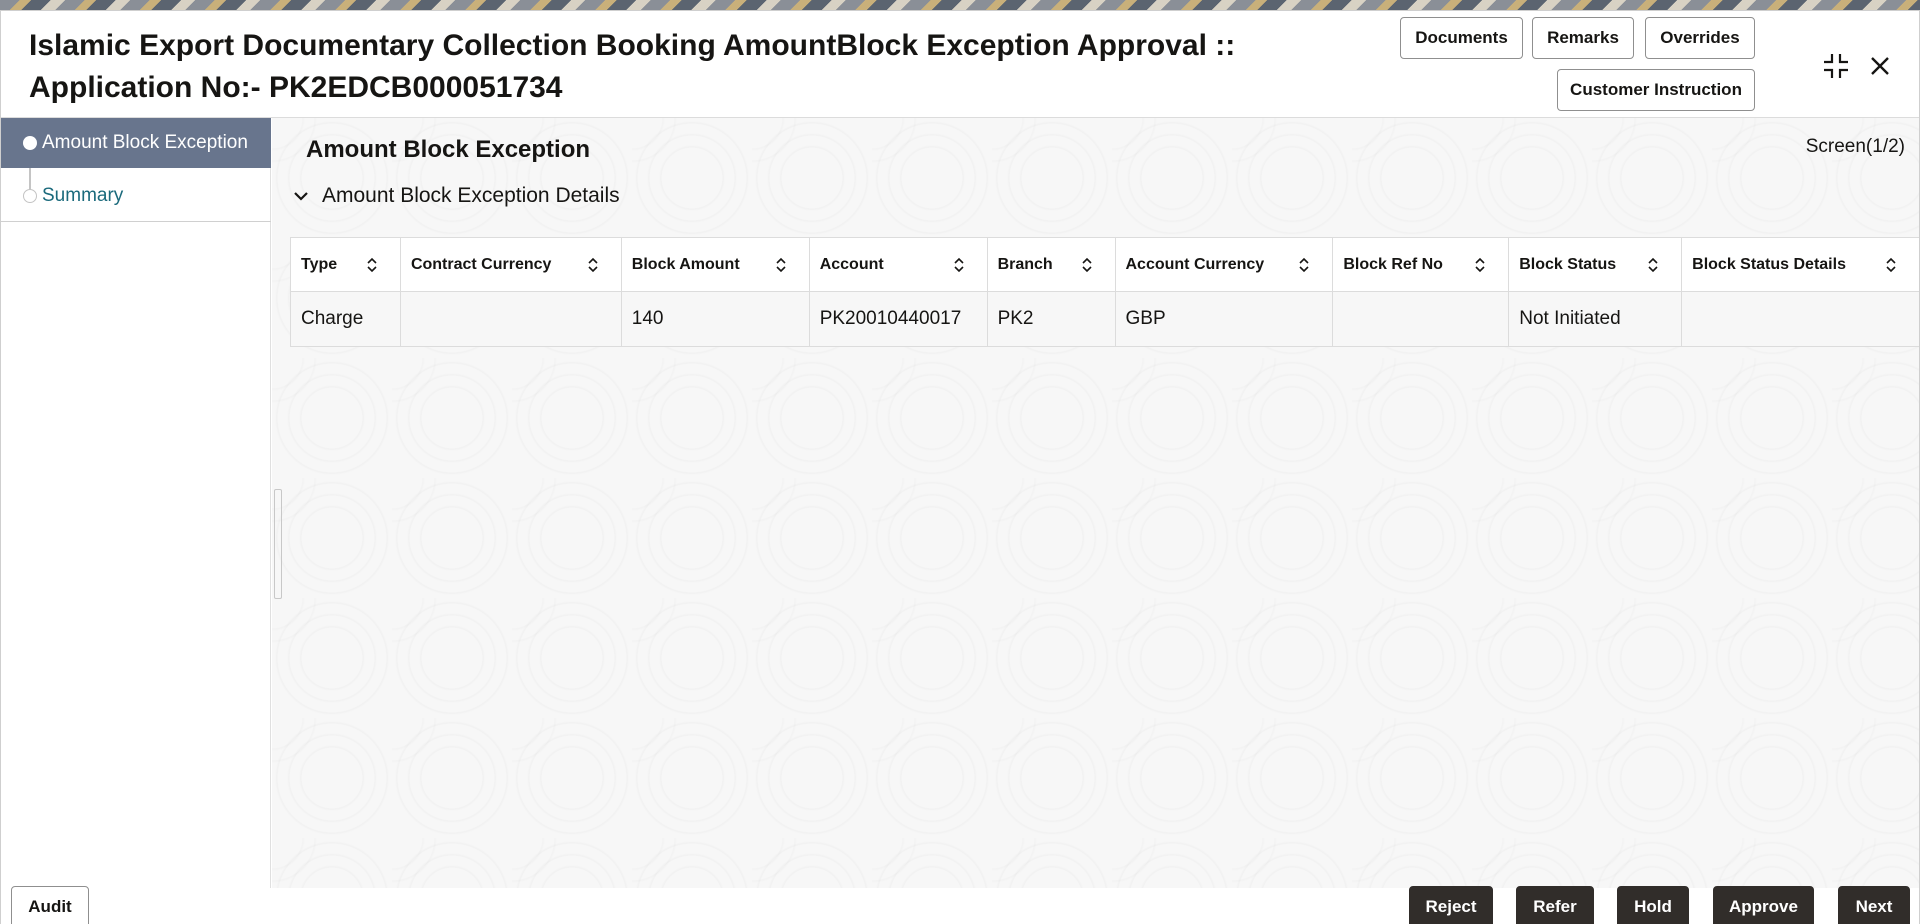  What do you see at coordinates (136, 196) in the screenshot?
I see `sidebar-item-summary: Summary` at bounding box center [136, 196].